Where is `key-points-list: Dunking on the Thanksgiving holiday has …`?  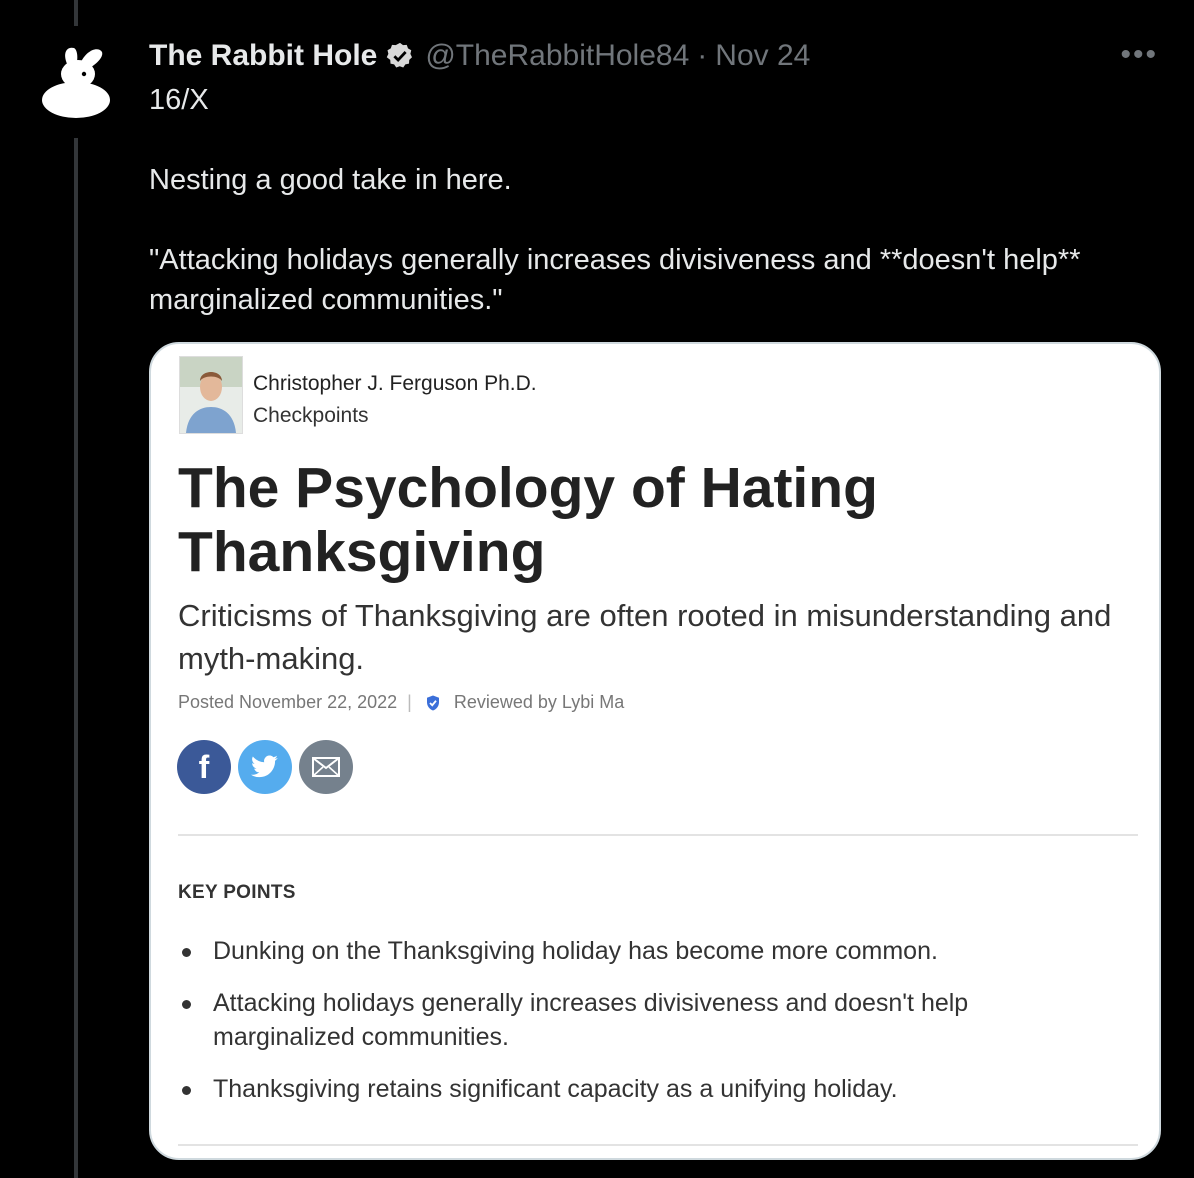
key-points-list: Dunking on the Thanksgiving holiday has … is located at coordinates (628, 1029).